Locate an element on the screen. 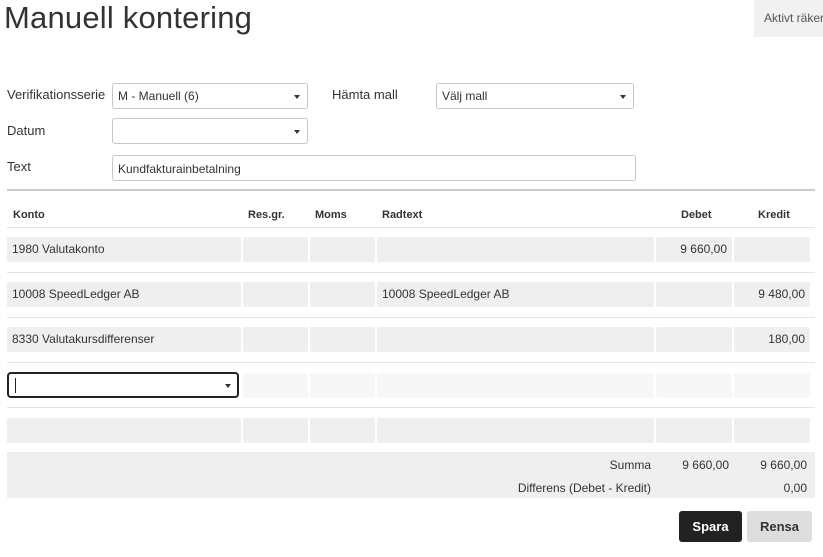 This screenshot has width=823, height=557. row-5-resgr is located at coordinates (275, 430).